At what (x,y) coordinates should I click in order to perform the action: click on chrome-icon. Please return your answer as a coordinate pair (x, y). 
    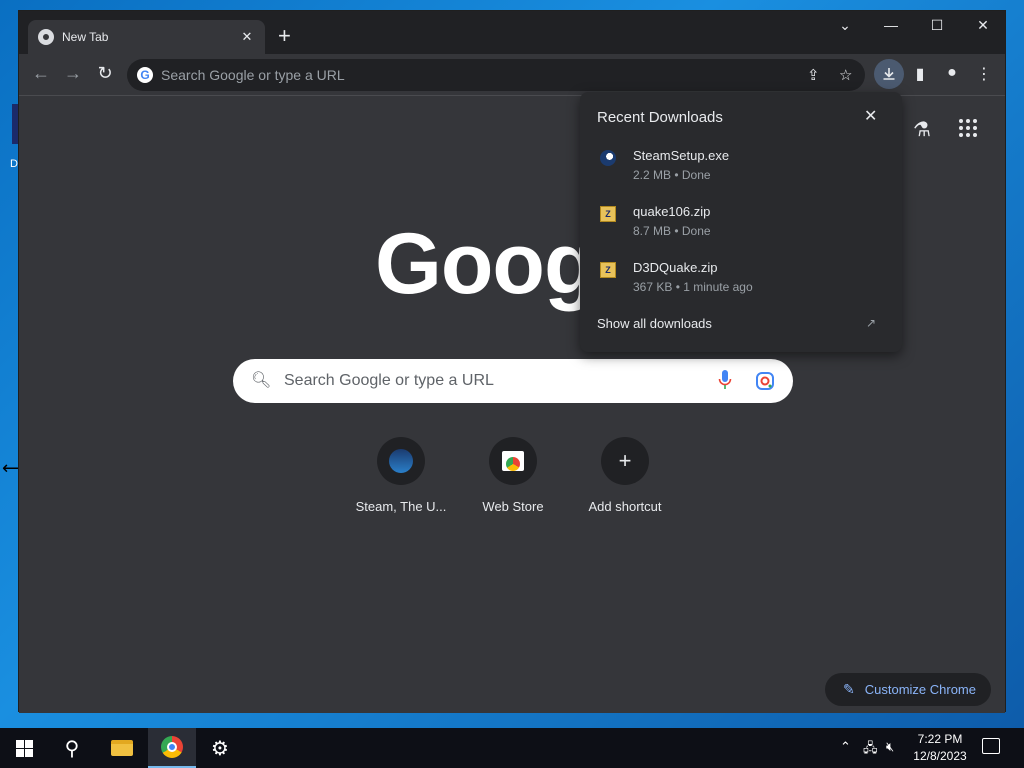
    Looking at the image, I should click on (172, 747).